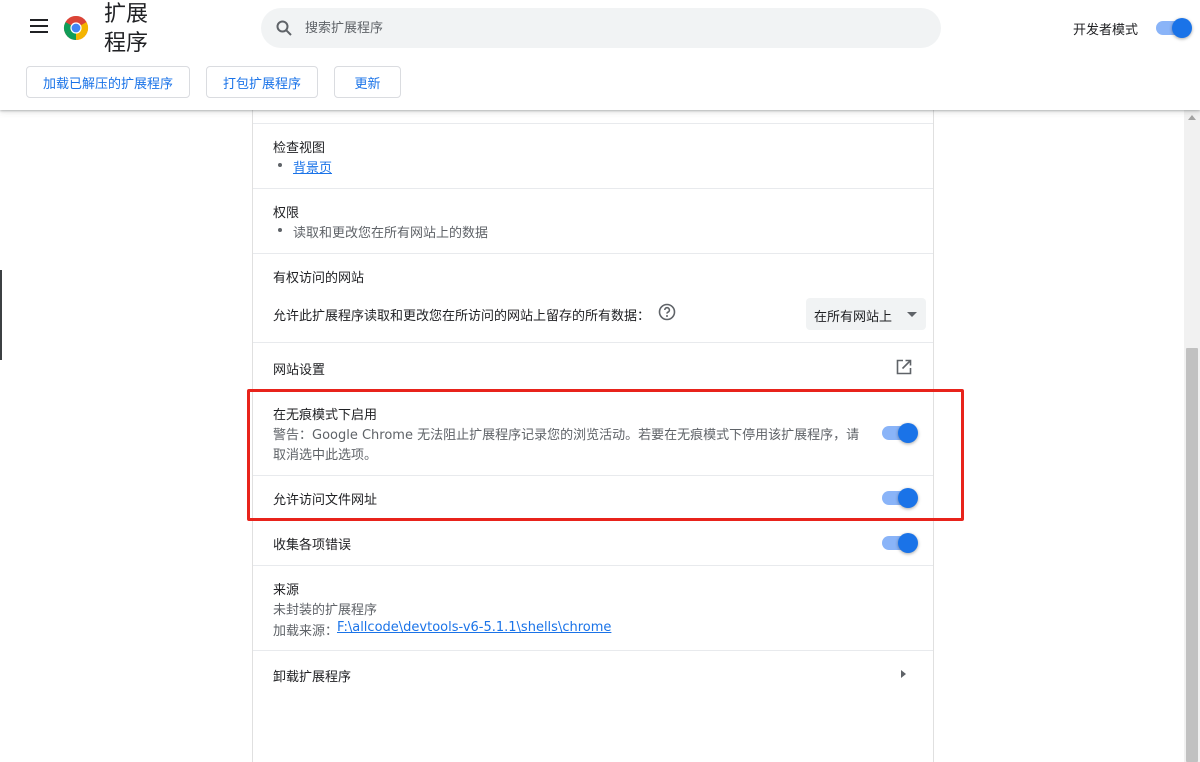 The height and width of the screenshot is (762, 1200). What do you see at coordinates (284, 28) in the screenshot?
I see `search-icon` at bounding box center [284, 28].